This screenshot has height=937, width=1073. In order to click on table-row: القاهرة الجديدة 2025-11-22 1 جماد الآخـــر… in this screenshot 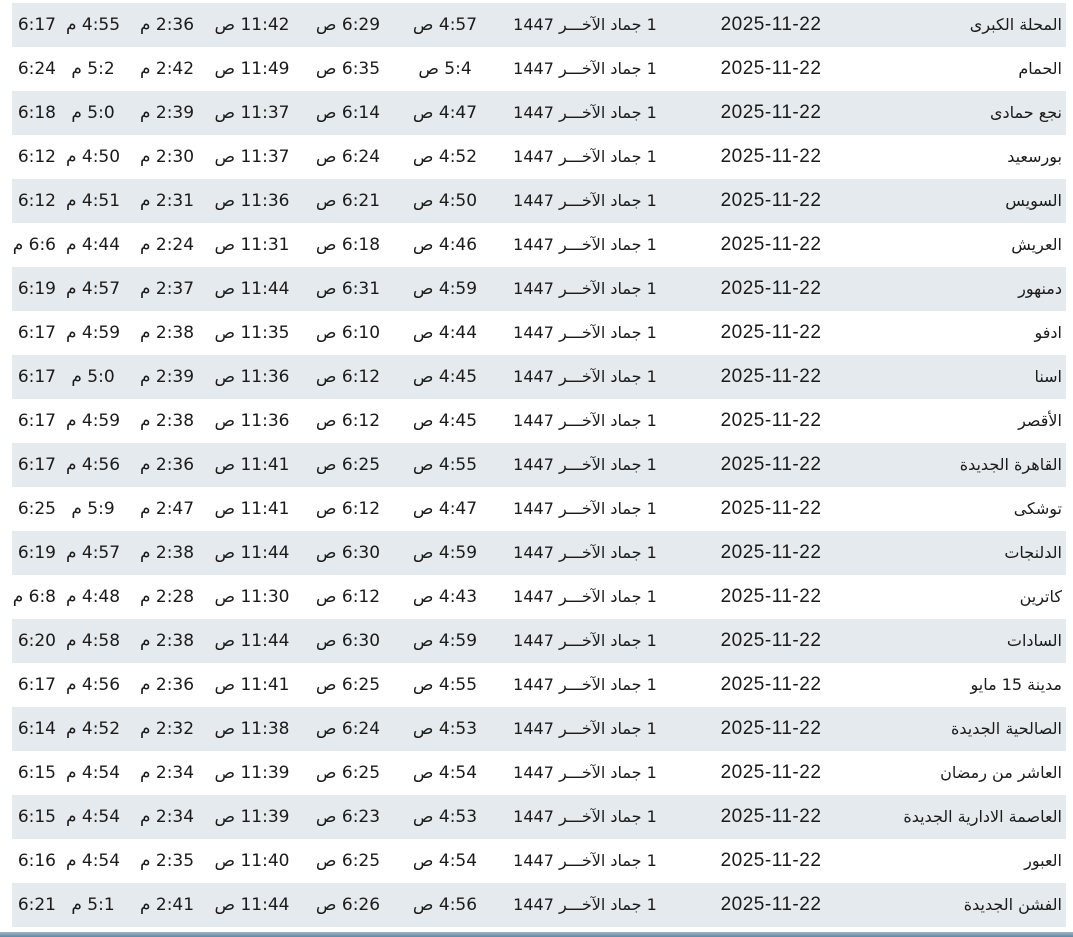, I will do `click(539, 465)`.